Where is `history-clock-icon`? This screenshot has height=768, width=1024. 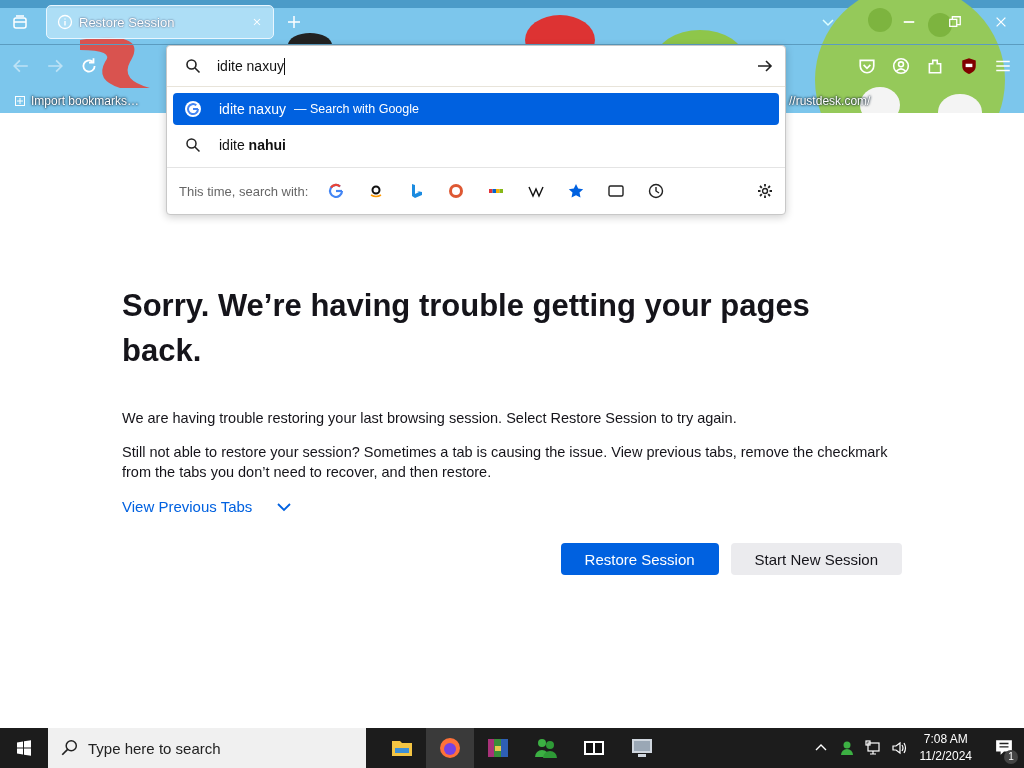
history-clock-icon is located at coordinates (656, 191).